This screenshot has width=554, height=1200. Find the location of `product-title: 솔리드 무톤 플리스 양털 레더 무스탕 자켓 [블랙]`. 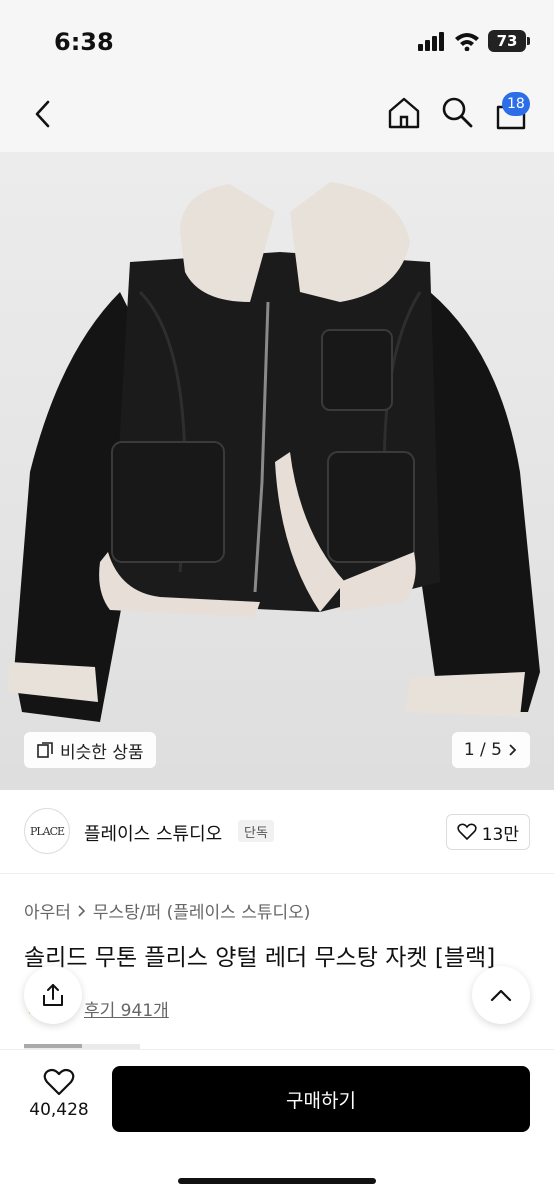

product-title: 솔리드 무톤 플리스 양털 레더 무스탕 자켓 [블랙] is located at coordinates (260, 958).